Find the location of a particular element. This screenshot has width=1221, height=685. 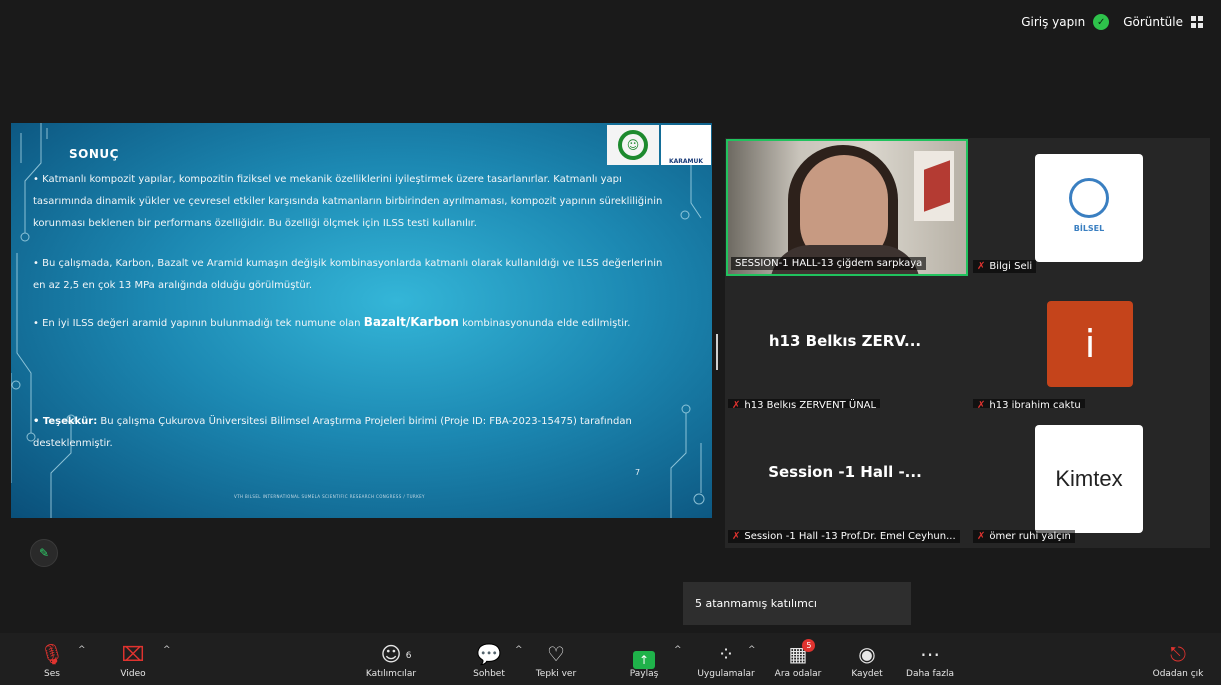

chat-options-chevron-icon: ^ is located at coordinates (519, 650).